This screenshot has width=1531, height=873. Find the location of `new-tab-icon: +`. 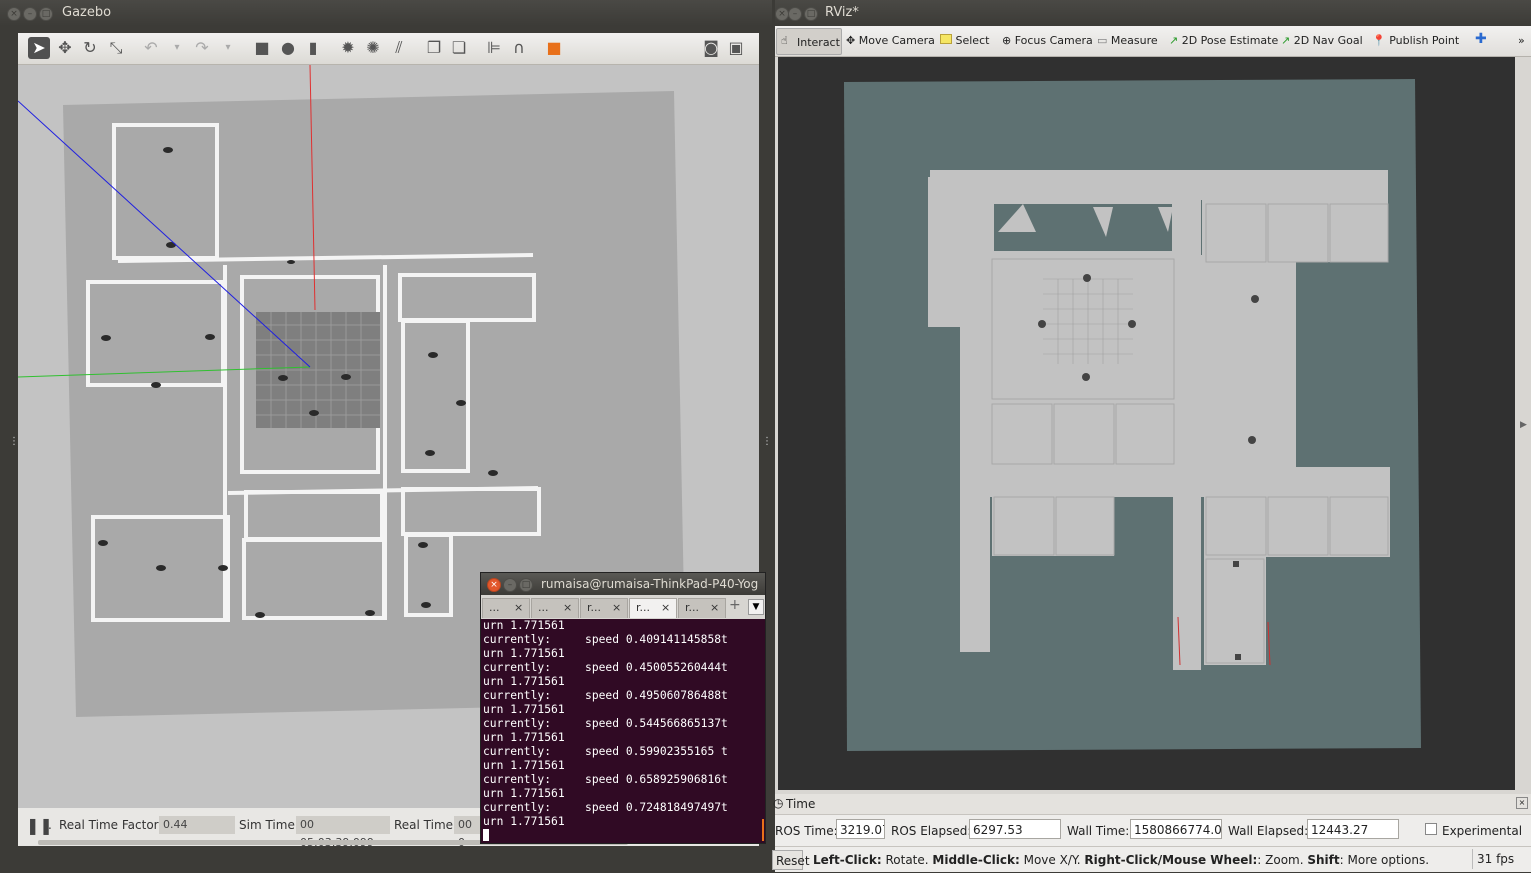

new-tab-icon: + is located at coordinates (735, 605).